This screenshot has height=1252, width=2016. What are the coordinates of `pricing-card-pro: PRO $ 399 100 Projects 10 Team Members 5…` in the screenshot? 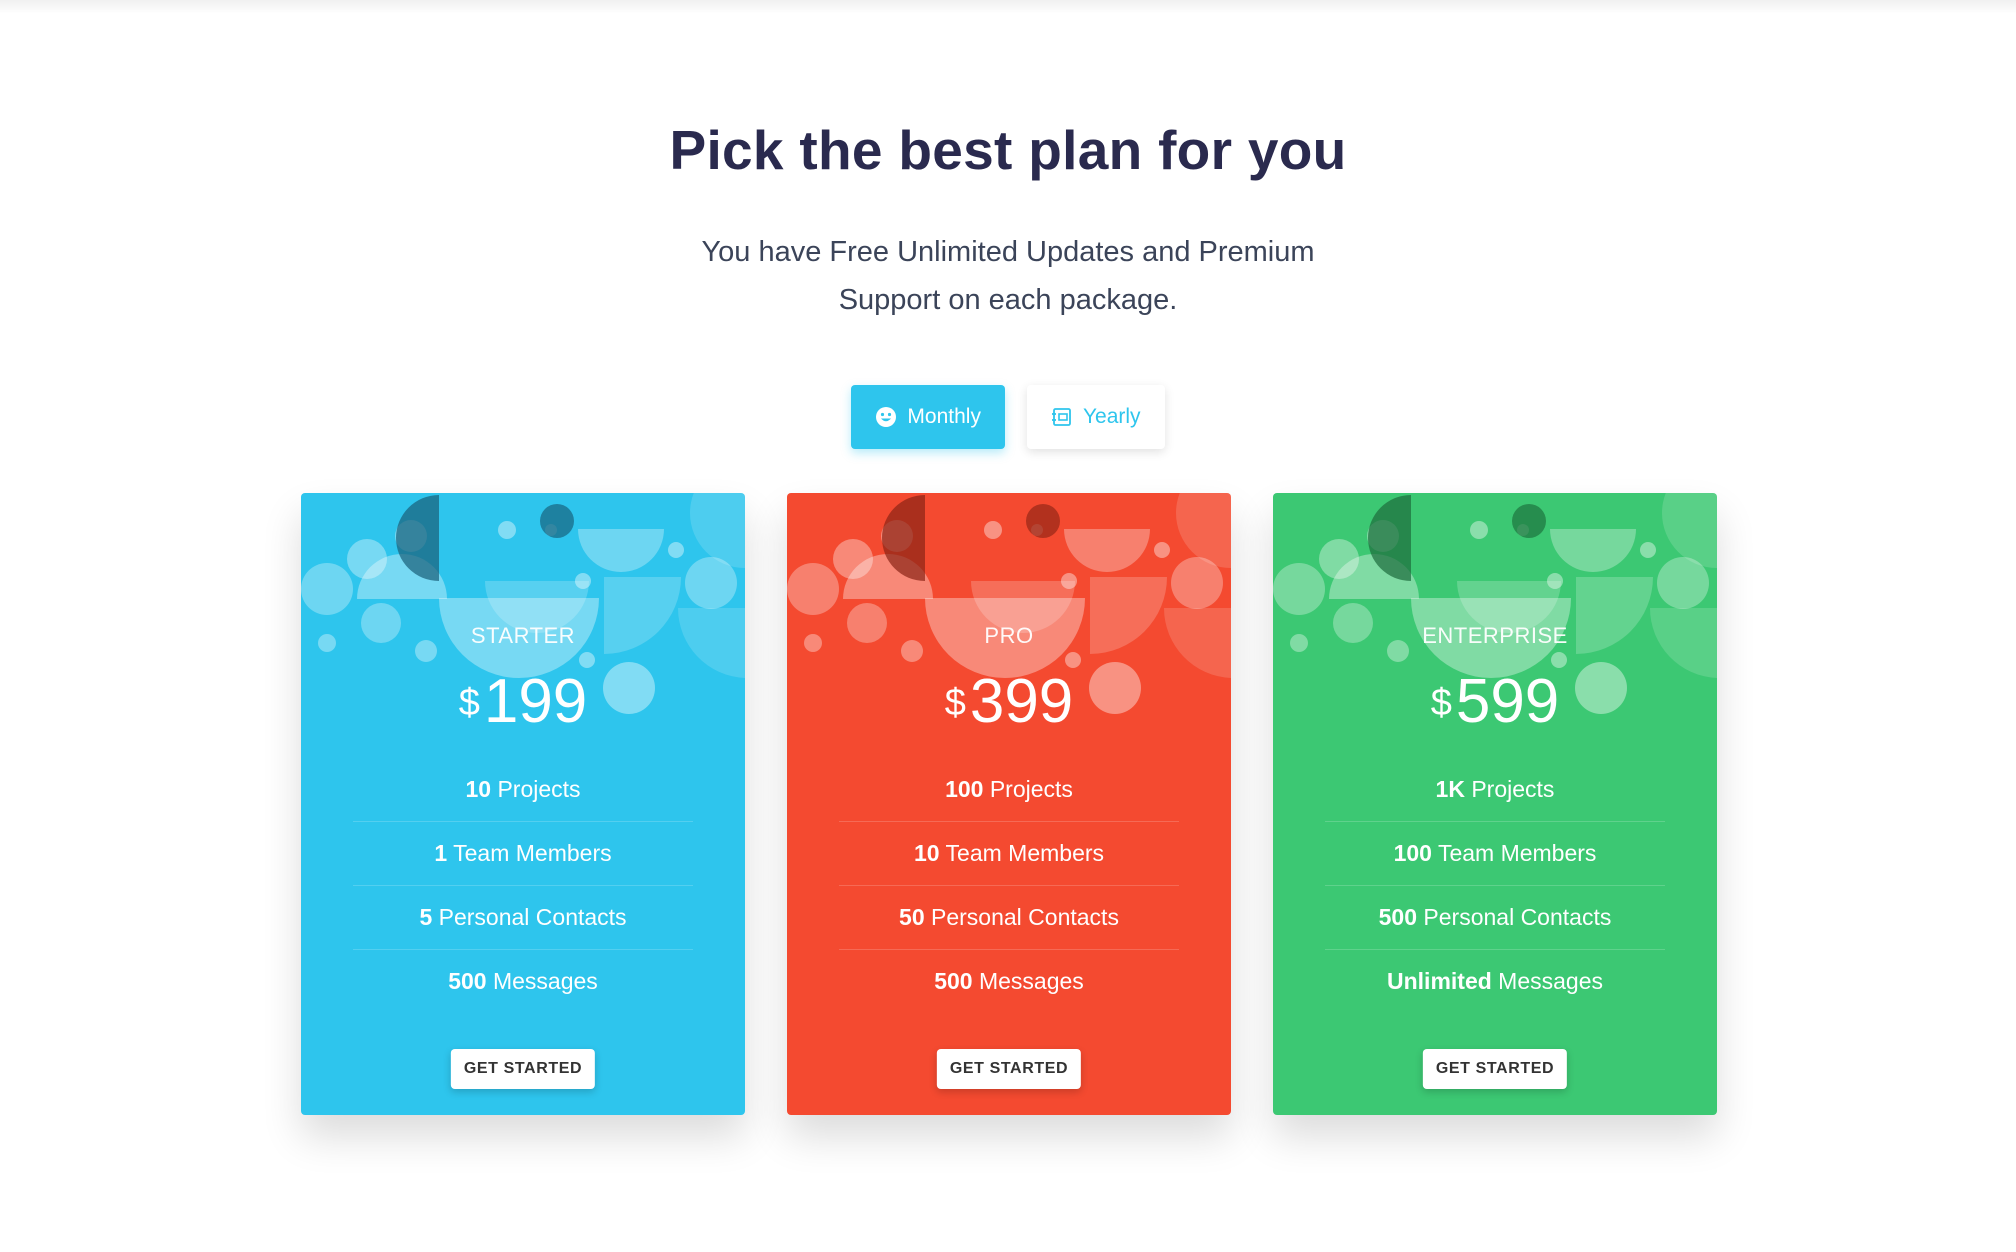 It's located at (1009, 804).